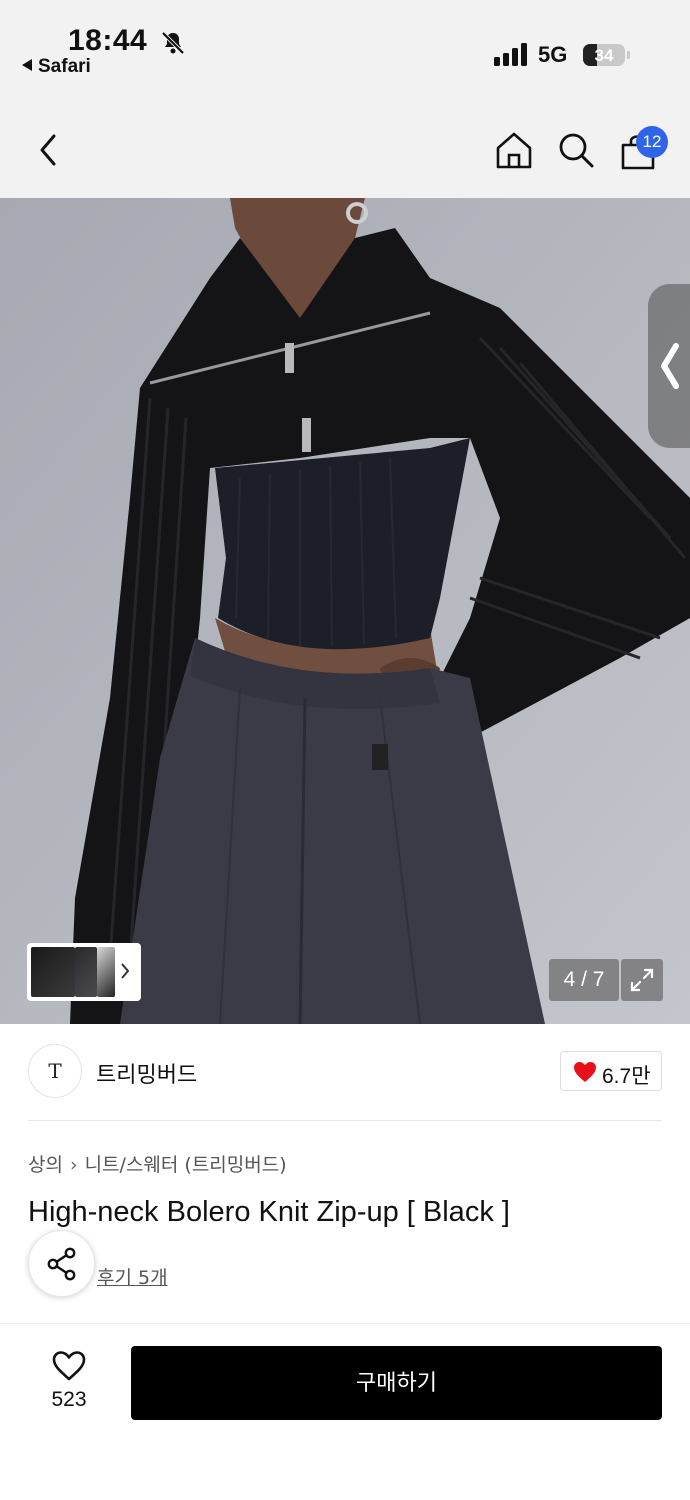 The width and height of the screenshot is (690, 1500). I want to click on battery-icon: 34, so click(606, 55).